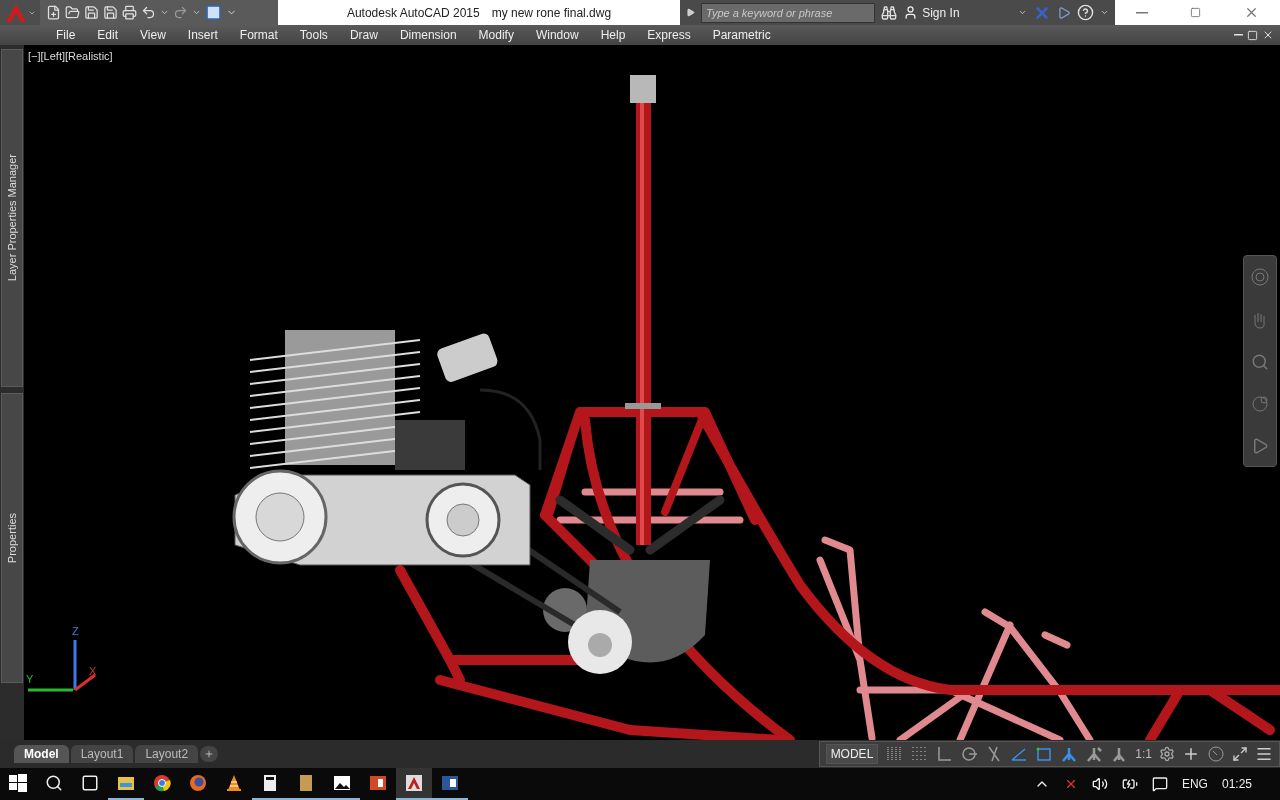 This screenshot has height=800, width=1280. I want to click on menu-item: View, so click(153, 35).